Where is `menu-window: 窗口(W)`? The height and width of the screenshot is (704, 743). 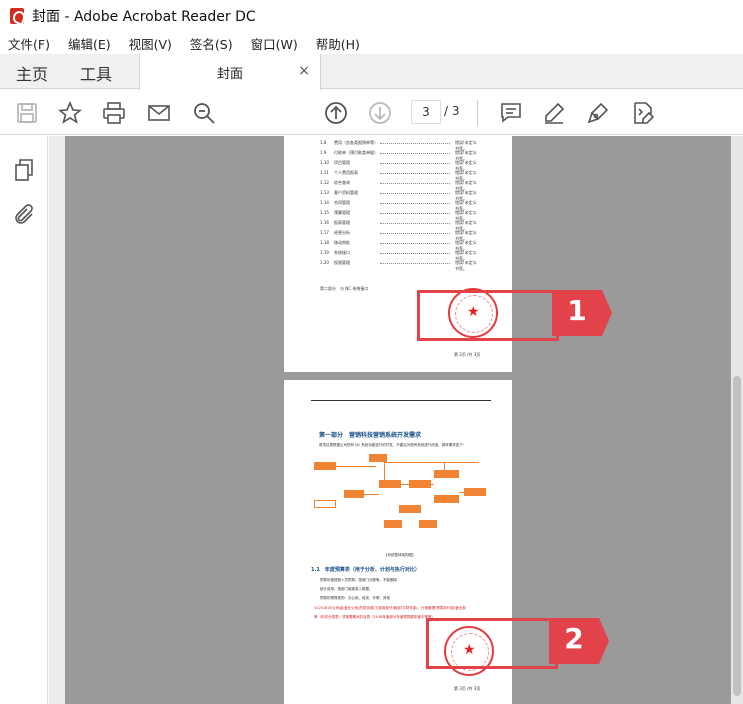
menu-window: 窗口(W) is located at coordinates (274, 43).